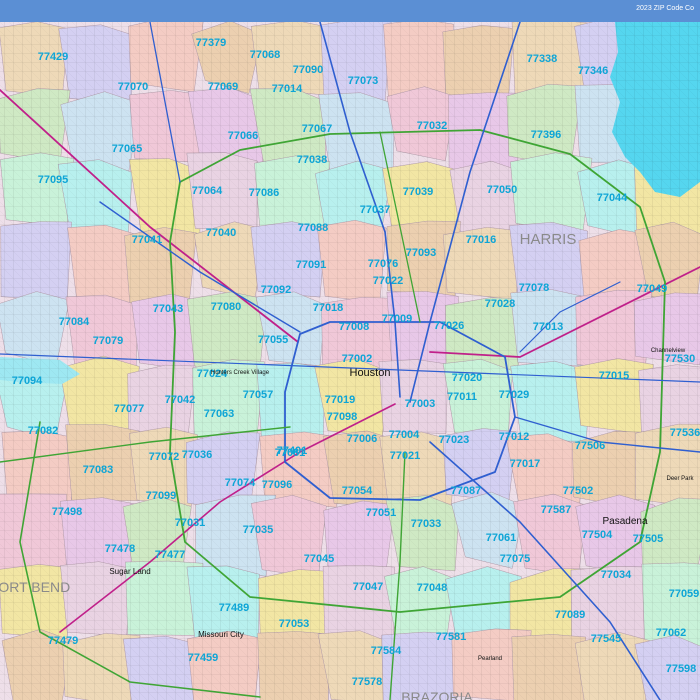 This screenshot has height=700, width=700. What do you see at coordinates (357, 359) in the screenshot?
I see `zip-label-77002: 77002` at bounding box center [357, 359].